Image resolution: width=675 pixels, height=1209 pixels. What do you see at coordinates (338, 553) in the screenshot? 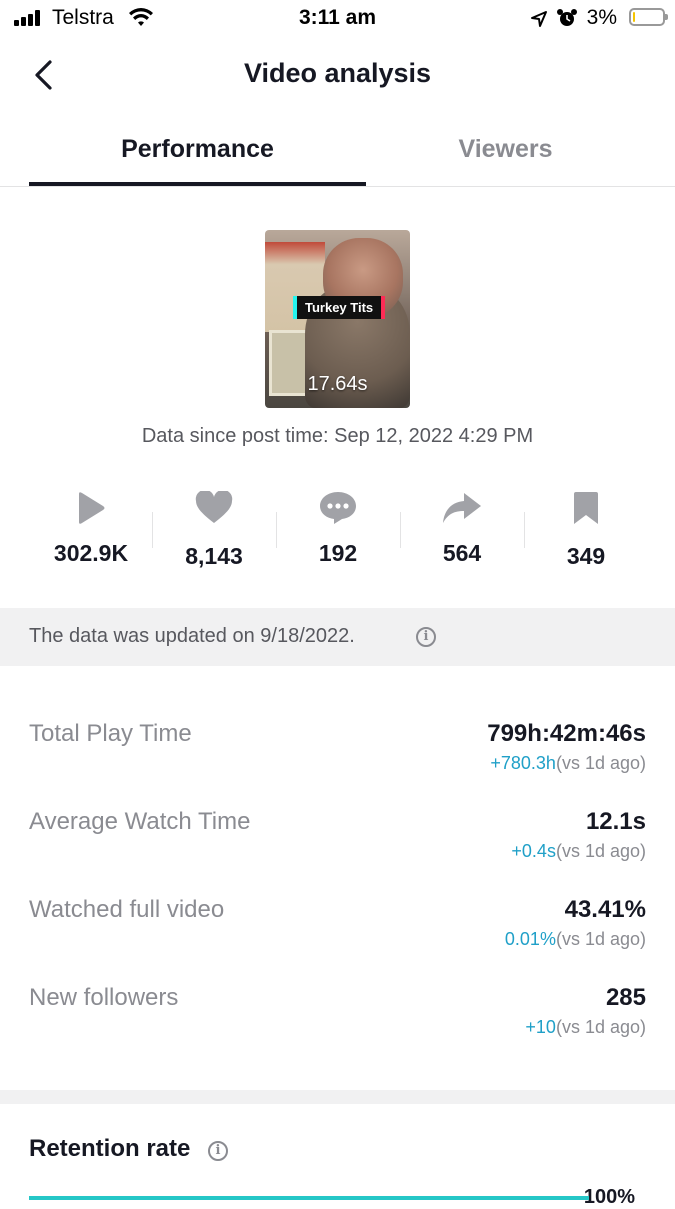
I see `comments-count: 192` at bounding box center [338, 553].